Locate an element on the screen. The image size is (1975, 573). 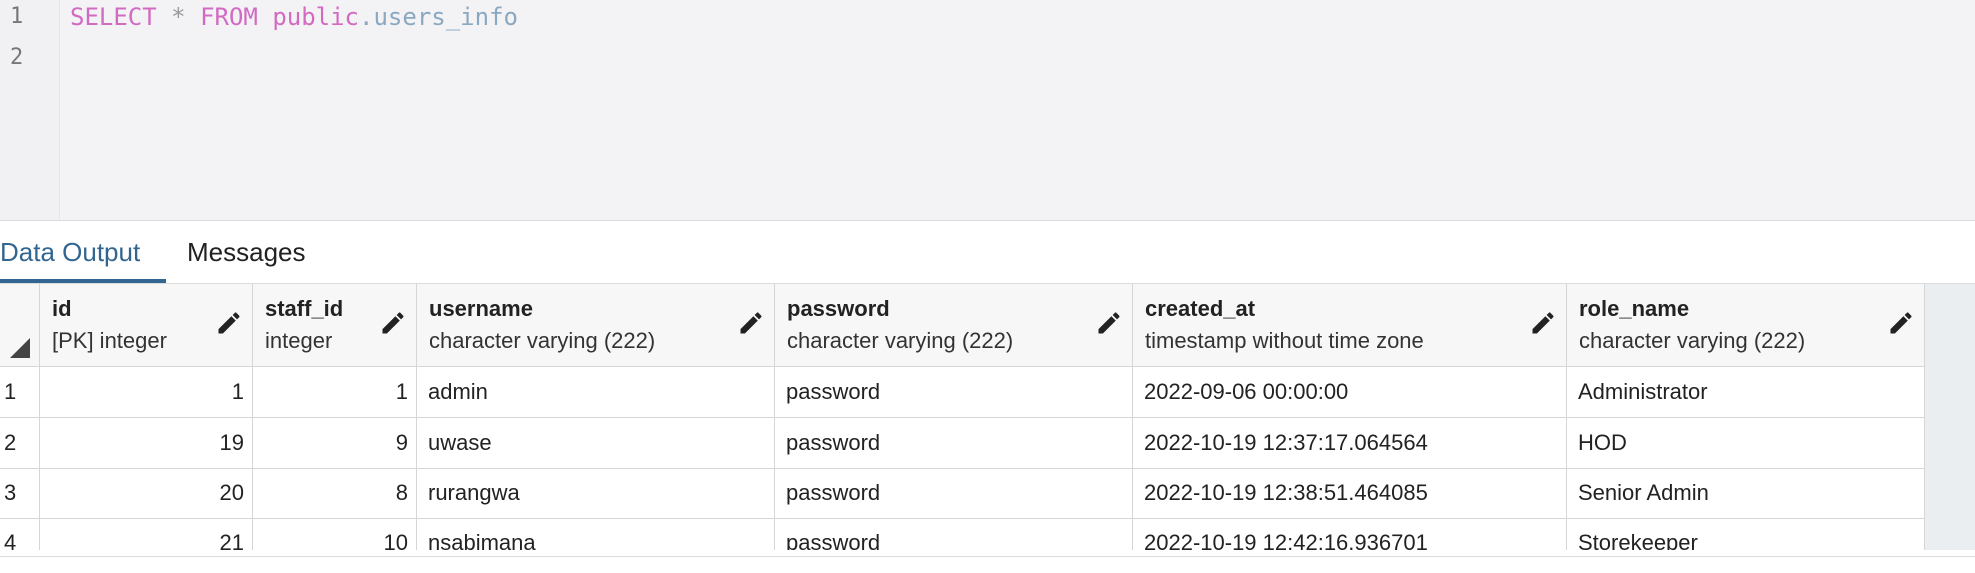
cell-created-at: 2022-10-19 12:42:16.936701 is located at coordinates (1350, 534).